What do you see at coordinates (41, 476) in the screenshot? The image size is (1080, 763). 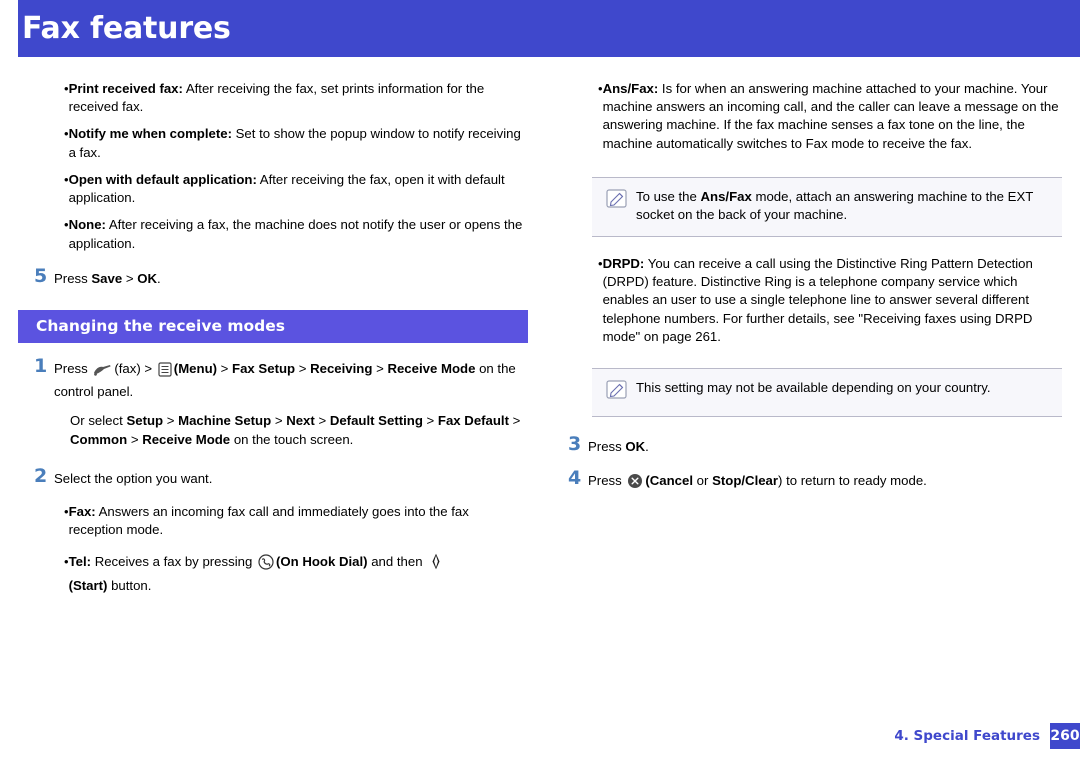 I see `step-number: 2` at bounding box center [41, 476].